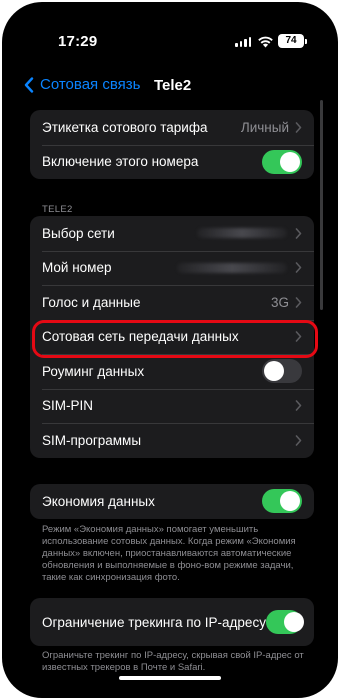 This screenshot has width=340, height=700. Describe the element at coordinates (91, 302) in the screenshot. I see `row-label: Голос и данные` at that location.